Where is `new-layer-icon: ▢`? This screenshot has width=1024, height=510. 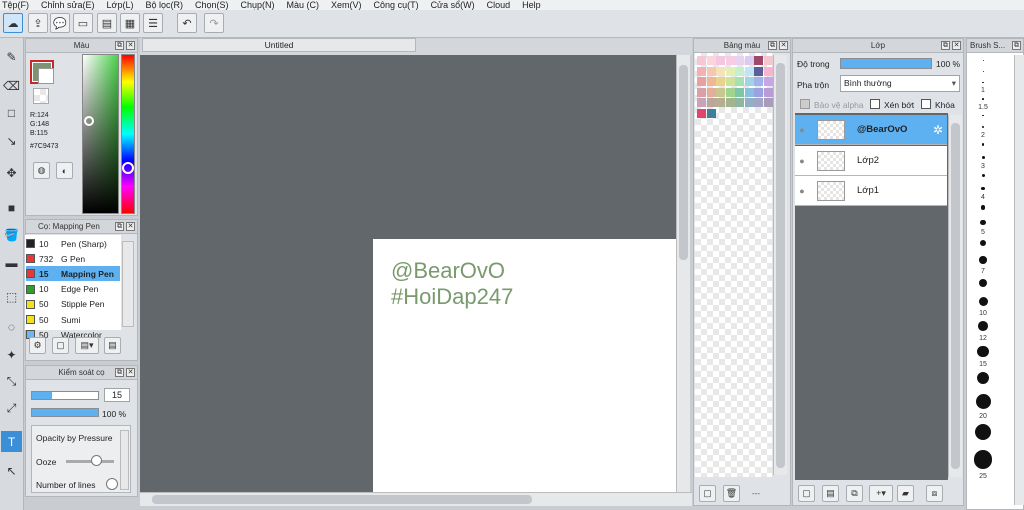
new-layer-icon: ▢ is located at coordinates (806, 493).